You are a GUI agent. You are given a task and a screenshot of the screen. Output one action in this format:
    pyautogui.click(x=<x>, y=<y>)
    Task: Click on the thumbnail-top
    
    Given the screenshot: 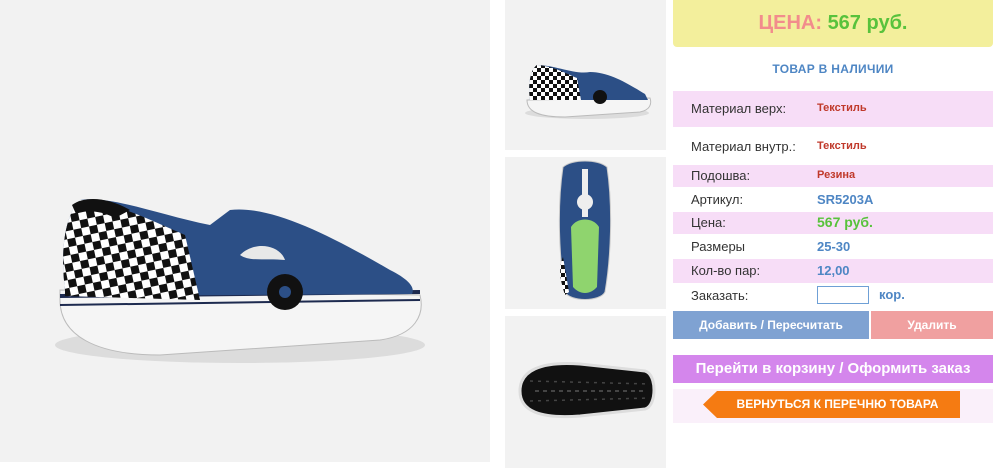 What is the action you would take?
    pyautogui.click(x=585, y=233)
    